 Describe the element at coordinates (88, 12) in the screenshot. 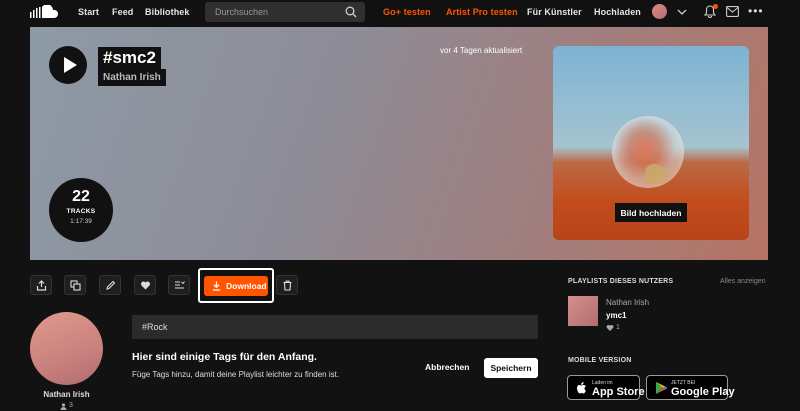

I see `nav-start: Start` at that location.